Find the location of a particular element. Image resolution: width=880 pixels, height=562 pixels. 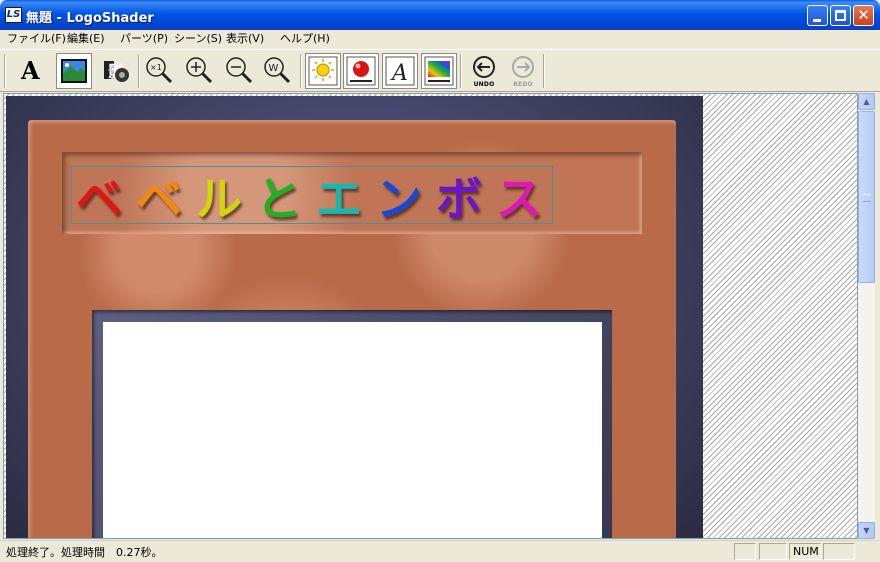

logo-glyph: ン is located at coordinates (399, 198).